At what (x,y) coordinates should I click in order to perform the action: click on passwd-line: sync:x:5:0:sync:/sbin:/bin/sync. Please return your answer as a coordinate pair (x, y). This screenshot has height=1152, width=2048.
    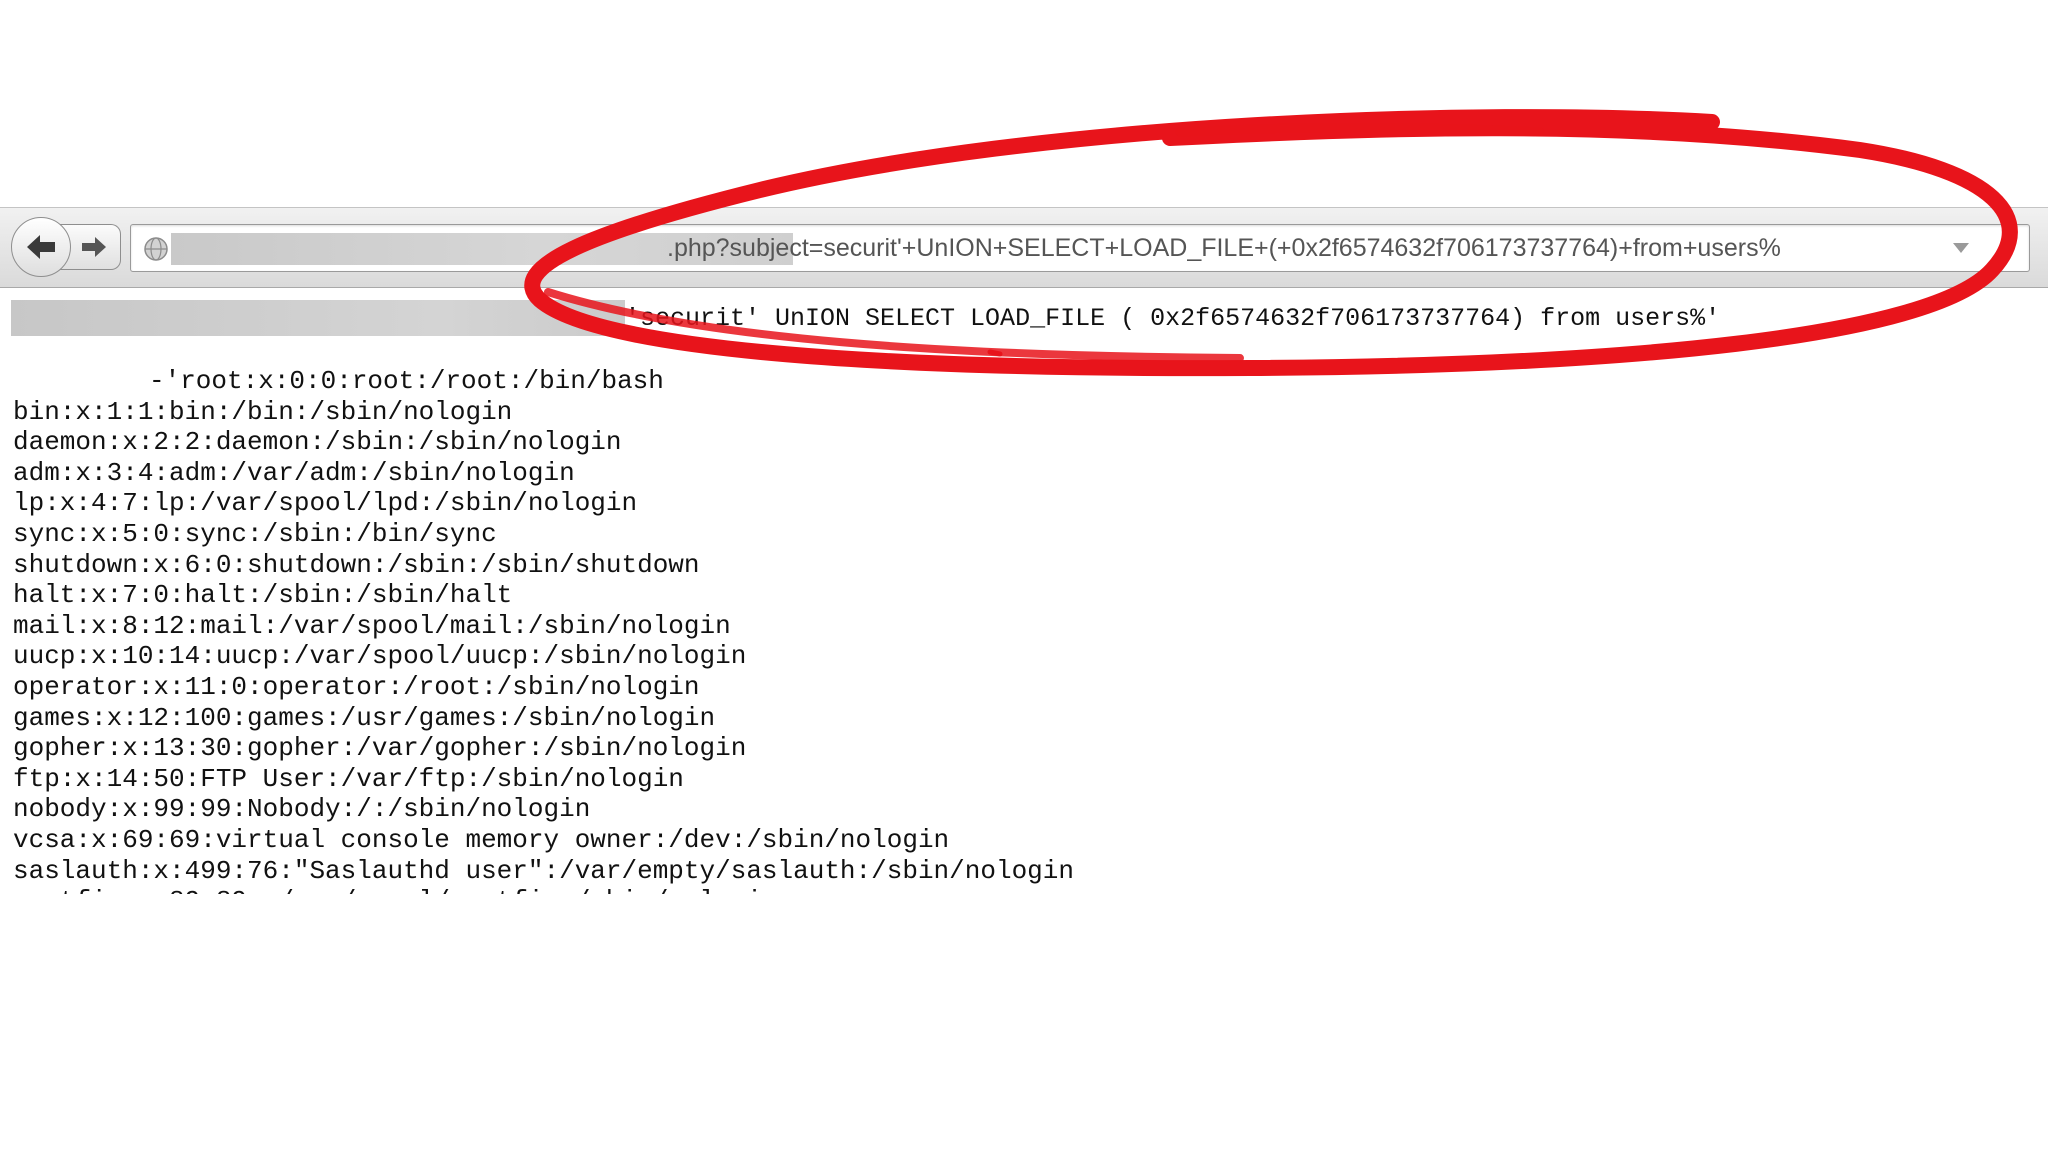
    Looking at the image, I should click on (255, 533).